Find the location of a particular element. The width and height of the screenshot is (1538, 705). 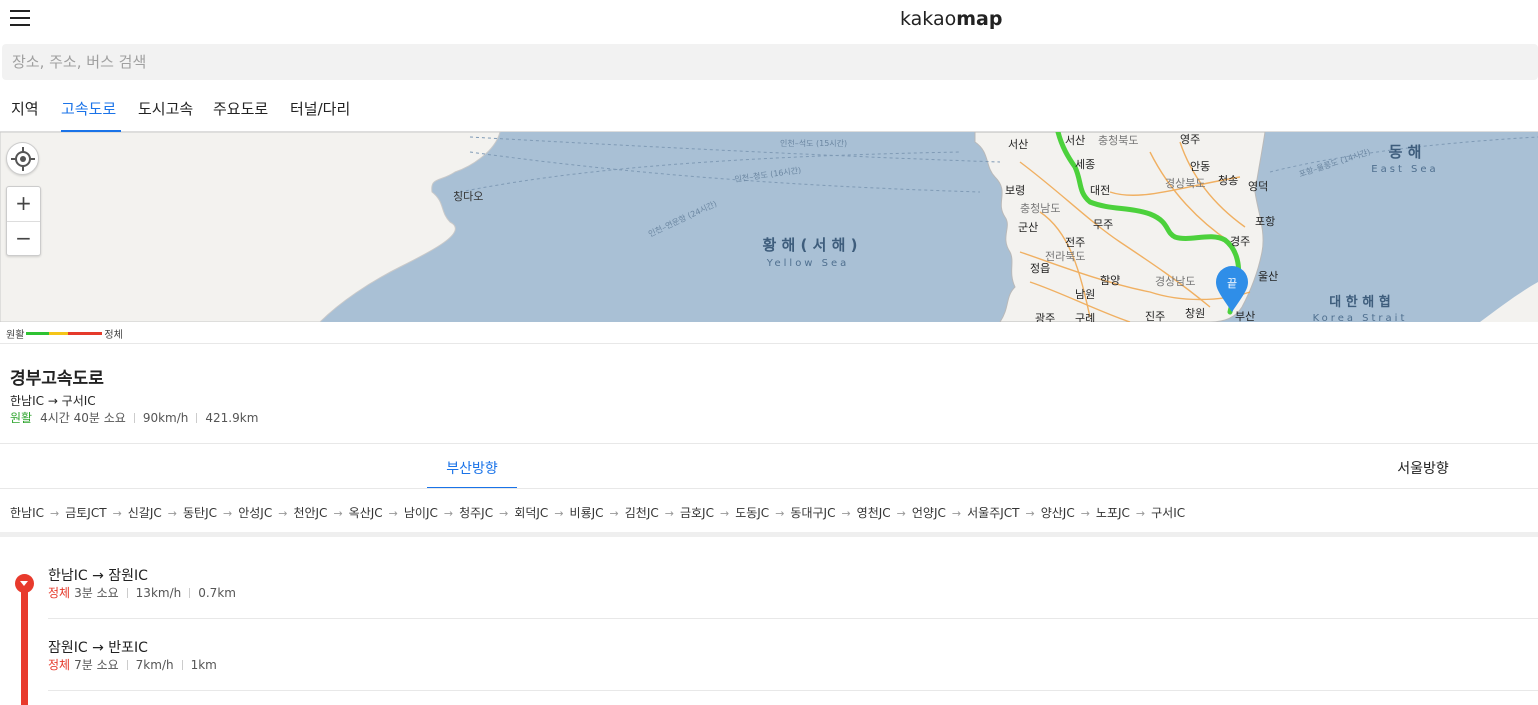

city-label: 남원 is located at coordinates (1085, 294).